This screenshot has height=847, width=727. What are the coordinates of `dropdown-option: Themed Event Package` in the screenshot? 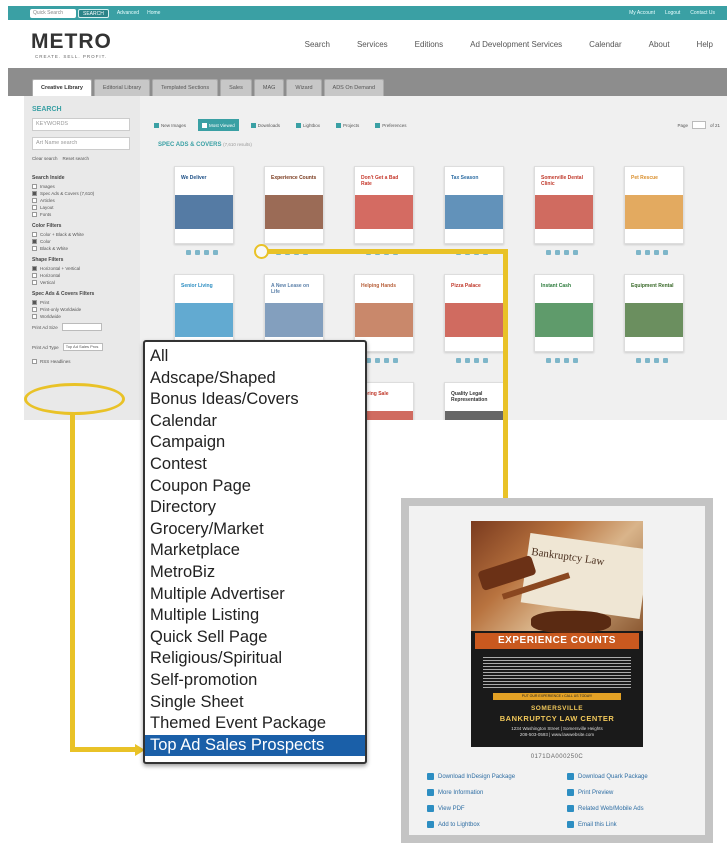 It's located at (255, 724).